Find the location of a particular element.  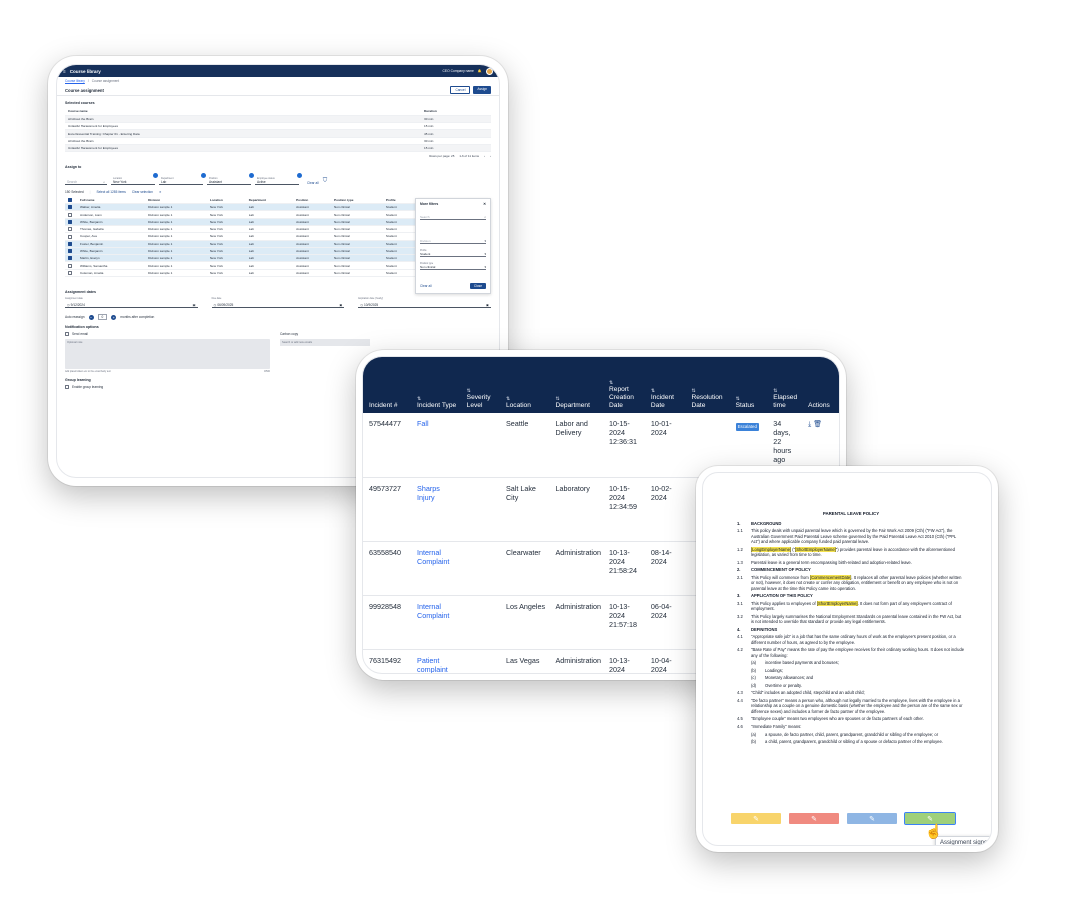

expiration-date-field: Expiration date (Yearly) ◷ 10/9/2025 ▣ is located at coordinates (425, 303).